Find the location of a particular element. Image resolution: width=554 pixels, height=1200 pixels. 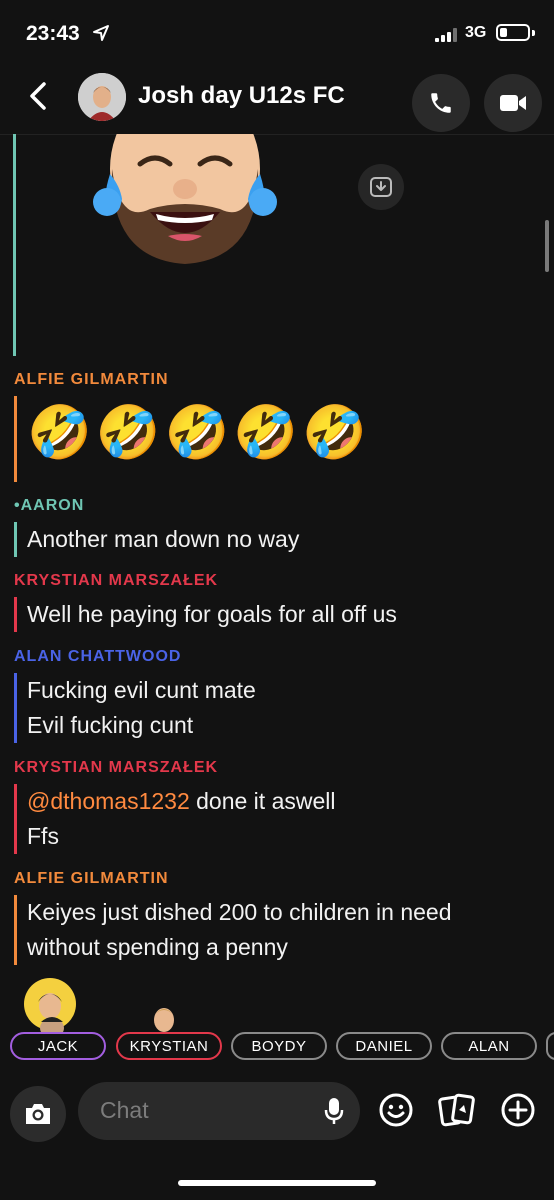

message-text: Evil fucking cunt is located at coordinates (110, 725).